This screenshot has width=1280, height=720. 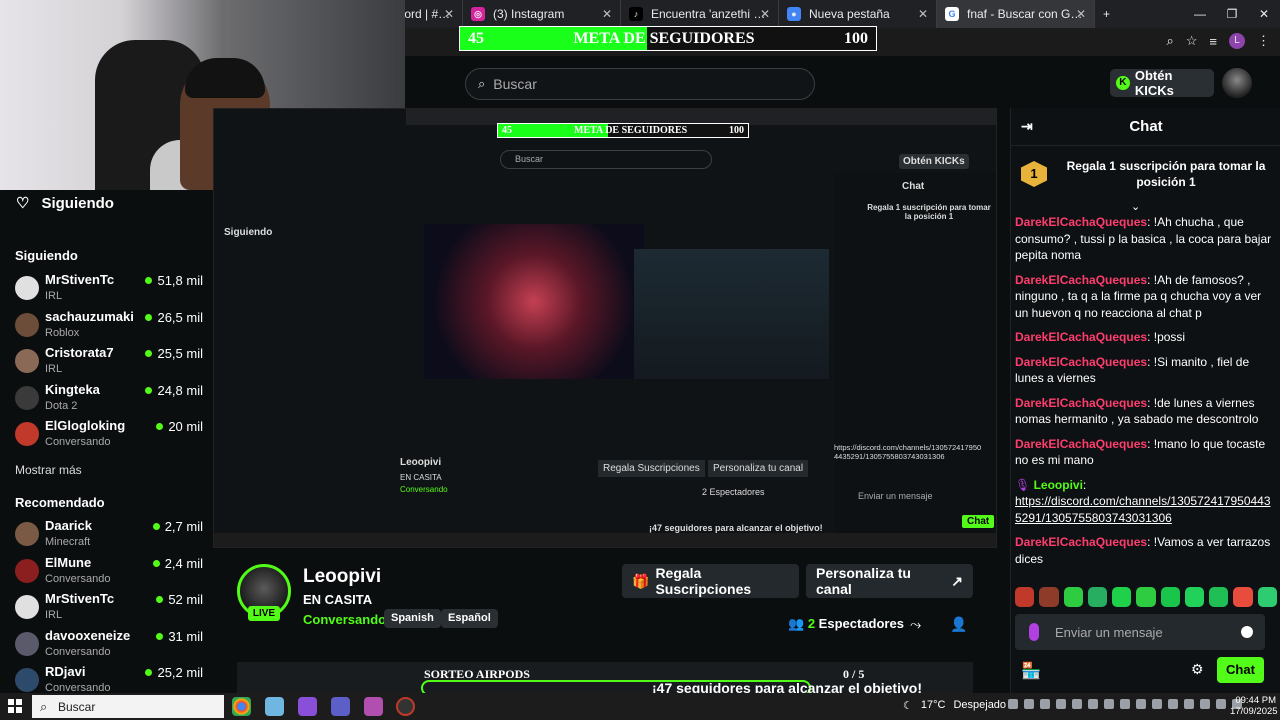 I want to click on obs-app-icon, so click(x=405, y=706).